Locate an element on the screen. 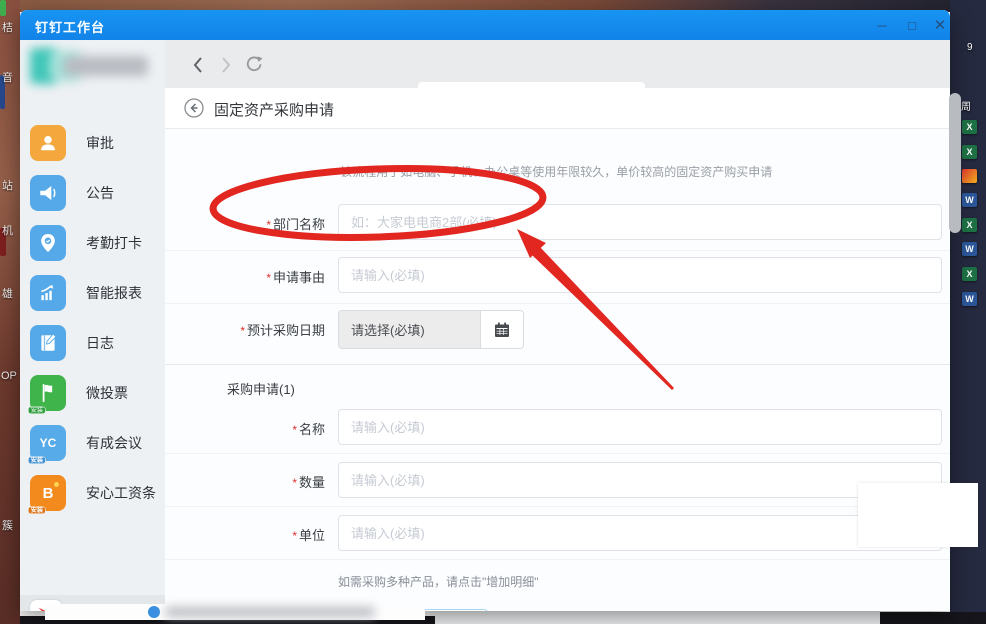  chevron-right-icon is located at coordinates (226, 65).